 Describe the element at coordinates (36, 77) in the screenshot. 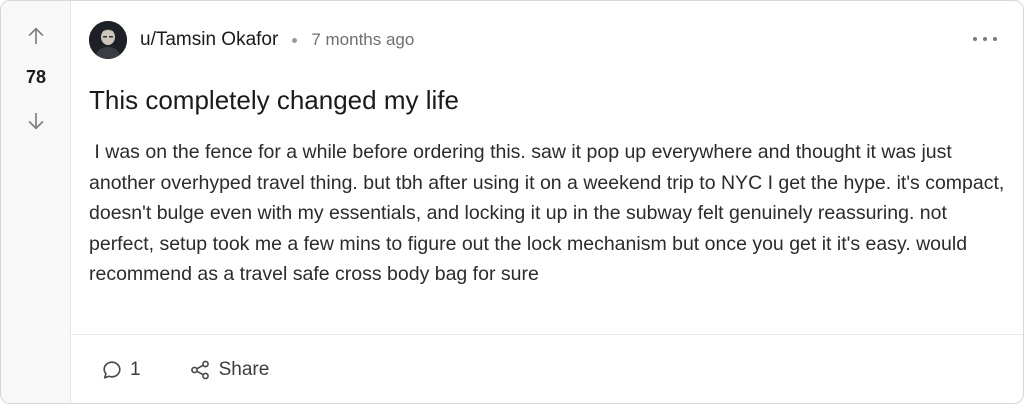

I see `vote-score: 78` at that location.